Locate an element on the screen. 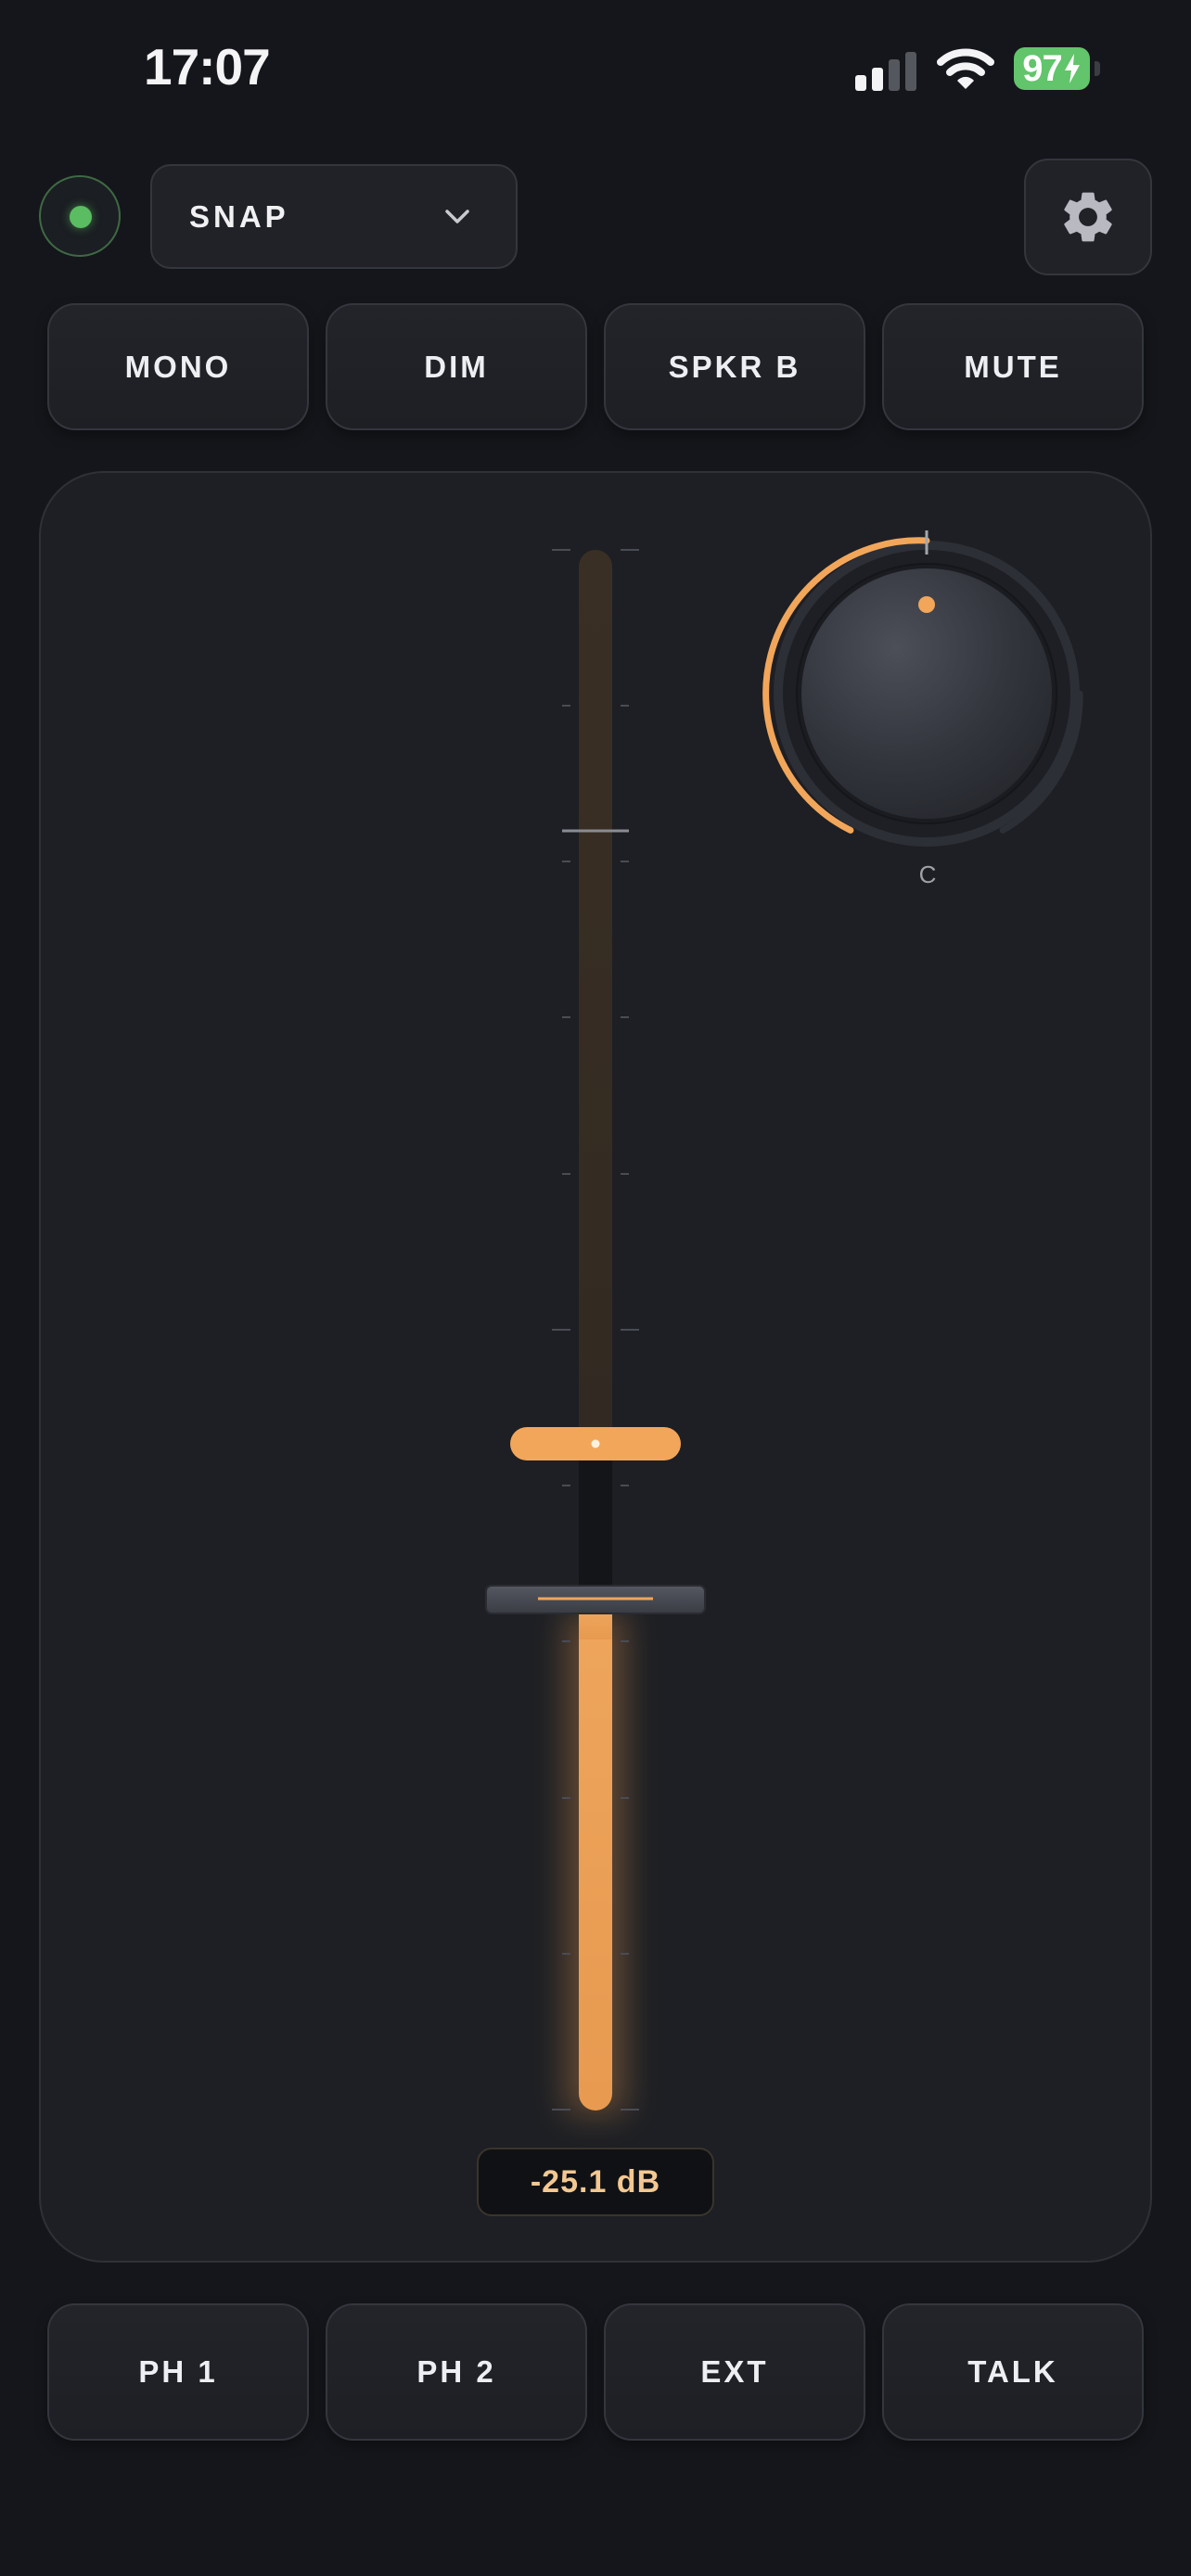 This screenshot has width=1191, height=2576. phones-2-button: PH 2 is located at coordinates (456, 2372).